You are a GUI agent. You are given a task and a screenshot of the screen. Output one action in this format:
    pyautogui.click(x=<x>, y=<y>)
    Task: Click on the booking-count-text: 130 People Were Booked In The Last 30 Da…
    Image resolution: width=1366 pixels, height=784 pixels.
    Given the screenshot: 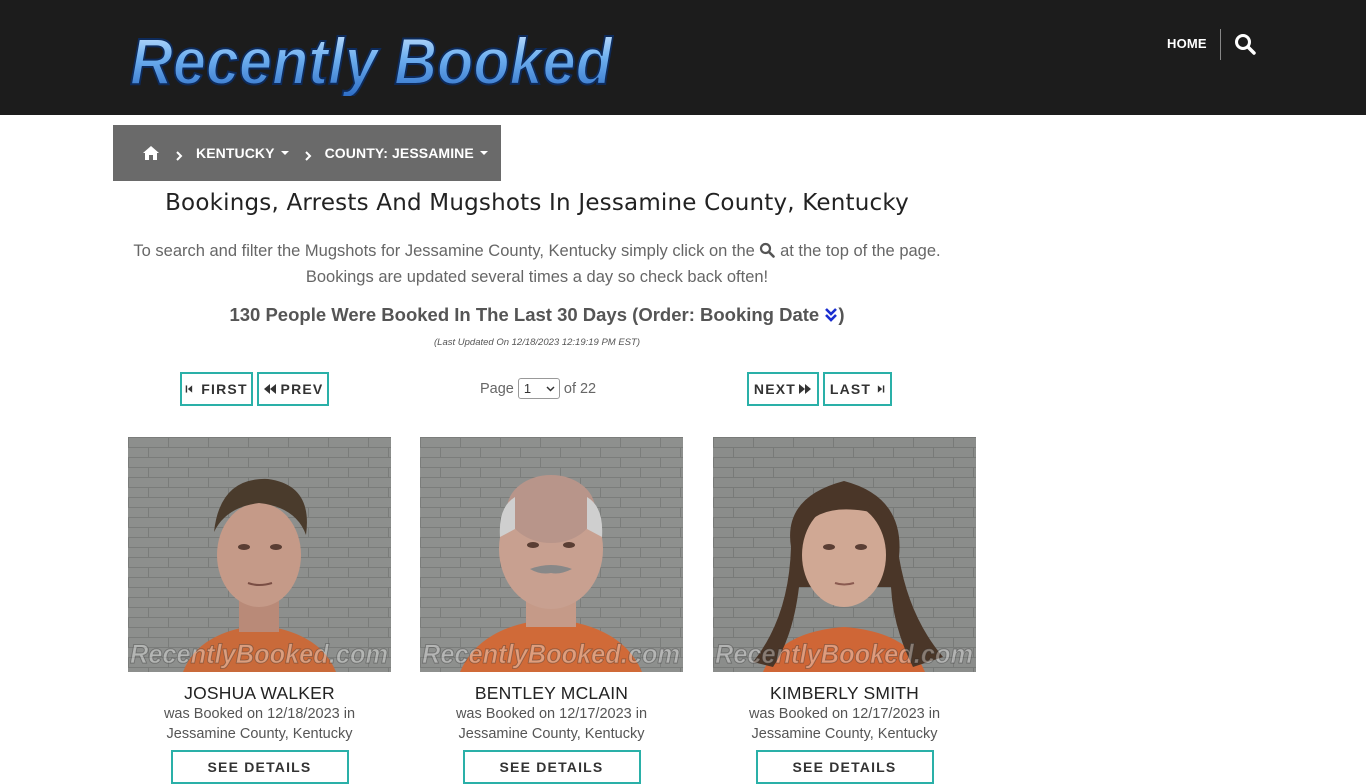 What is the action you would take?
    pyautogui.click(x=524, y=314)
    